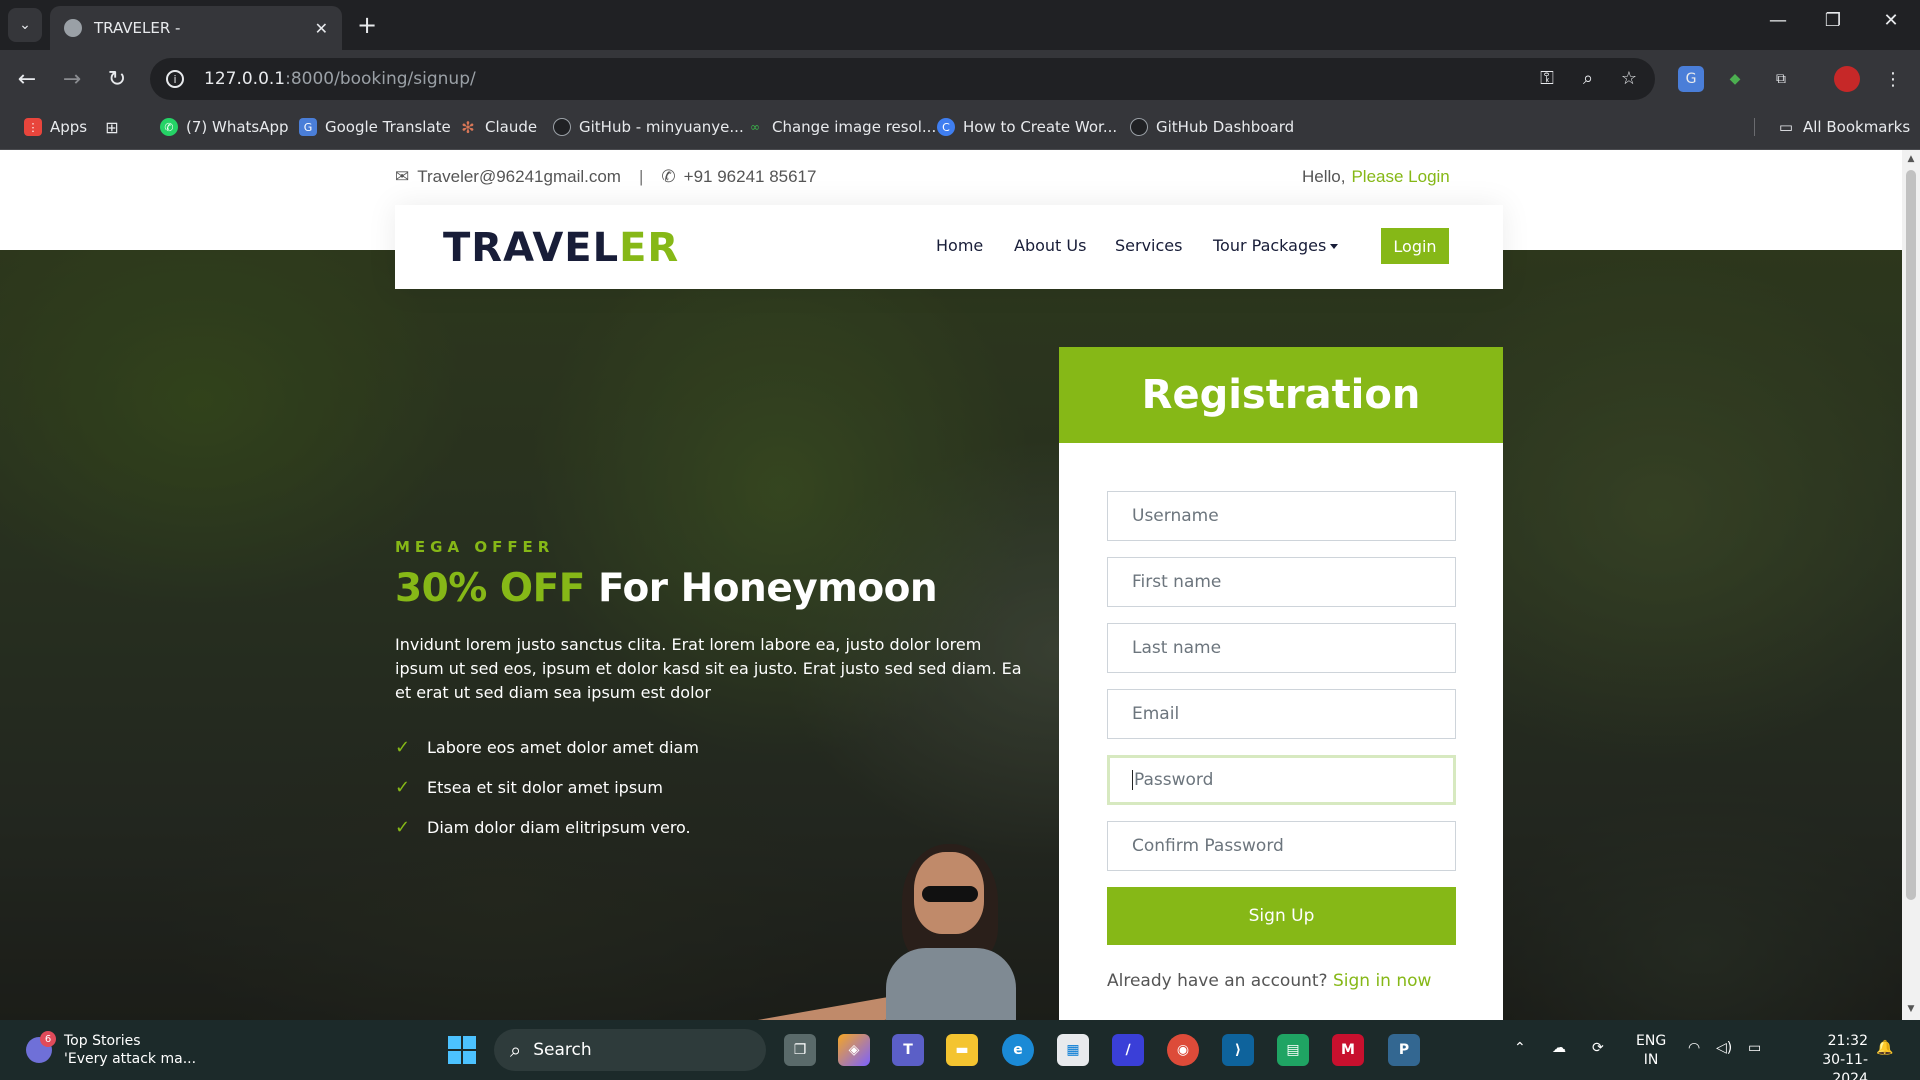 This screenshot has height=1080, width=1920. I want to click on battery-icon: ▭, so click(1754, 1048).